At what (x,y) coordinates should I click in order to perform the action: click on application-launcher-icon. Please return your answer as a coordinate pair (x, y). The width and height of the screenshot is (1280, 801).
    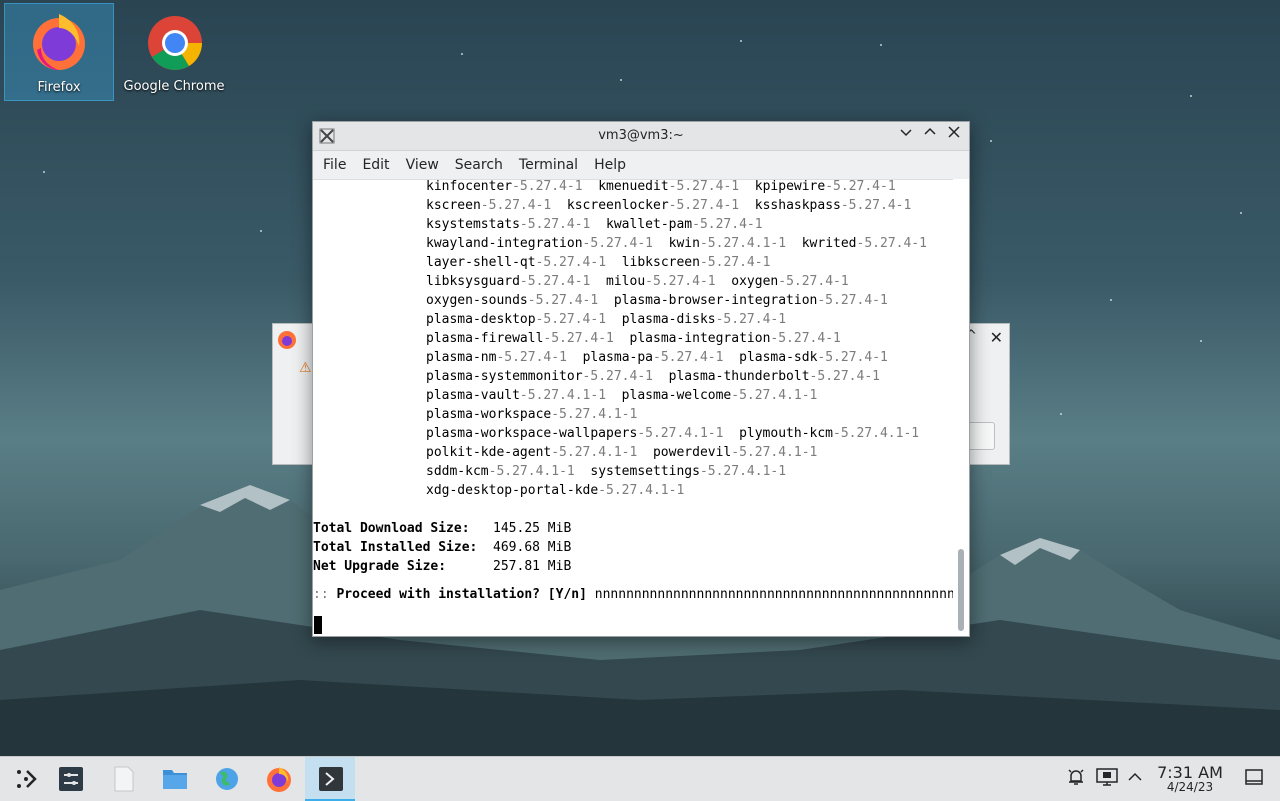
    Looking at the image, I should click on (27, 779).